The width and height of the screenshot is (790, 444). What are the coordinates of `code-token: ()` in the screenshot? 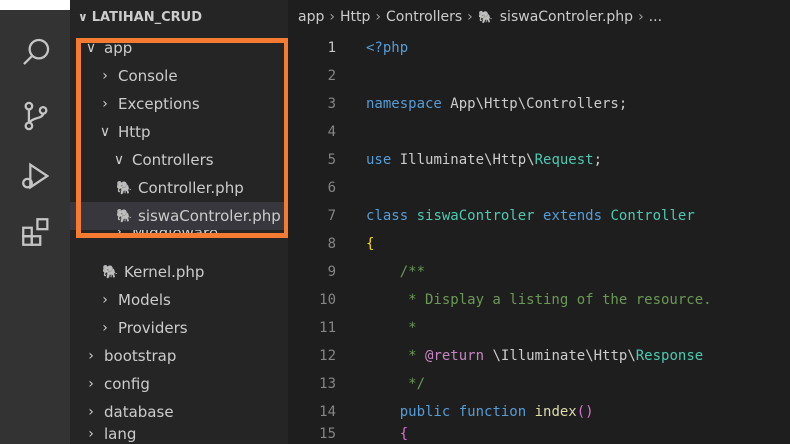 It's located at (585, 412).